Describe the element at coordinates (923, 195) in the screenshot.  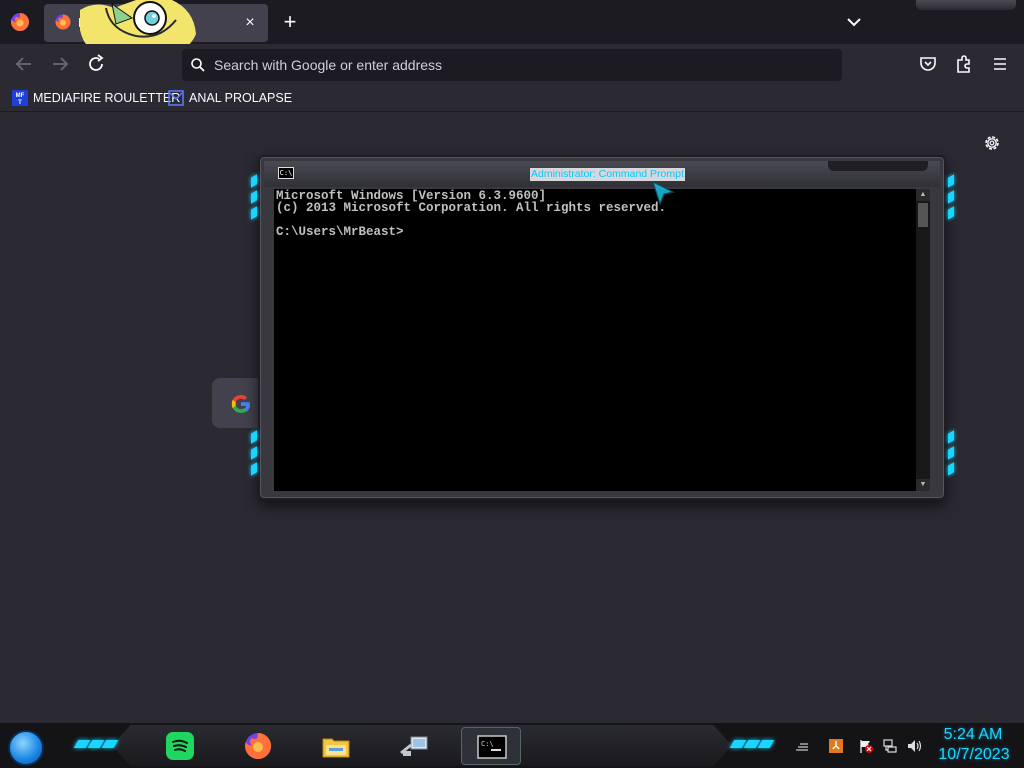
I see `scroll-up-arrow-icon: ▲` at that location.